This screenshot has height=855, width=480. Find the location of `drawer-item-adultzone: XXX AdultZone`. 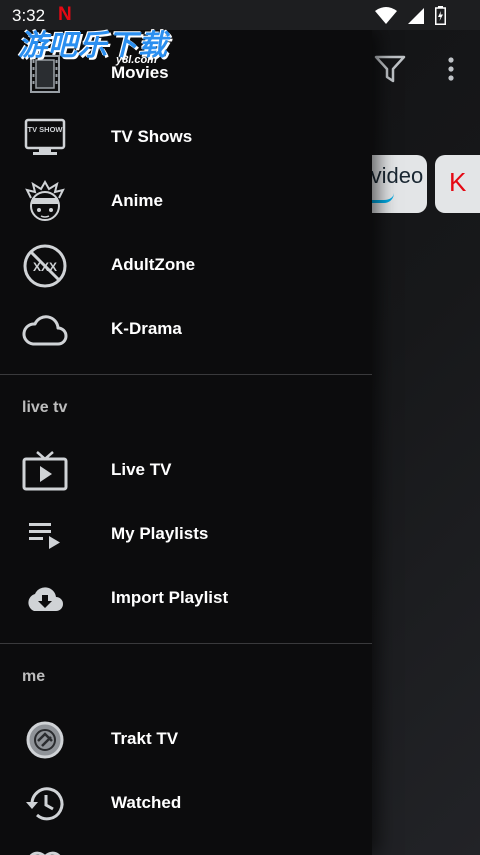

drawer-item-adultzone: XXX AdultZone is located at coordinates (186, 266).